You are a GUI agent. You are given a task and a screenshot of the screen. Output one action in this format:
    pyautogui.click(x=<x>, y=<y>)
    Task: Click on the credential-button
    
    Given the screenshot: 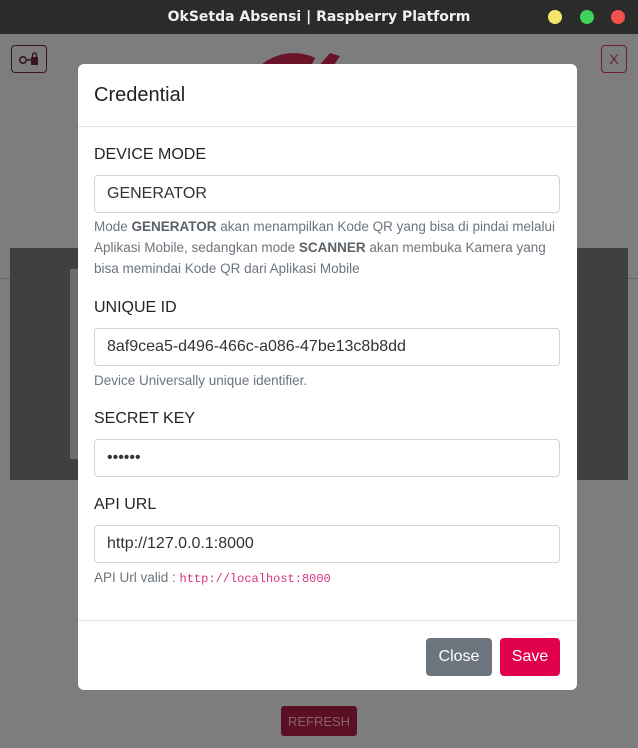 What is the action you would take?
    pyautogui.click(x=29, y=59)
    